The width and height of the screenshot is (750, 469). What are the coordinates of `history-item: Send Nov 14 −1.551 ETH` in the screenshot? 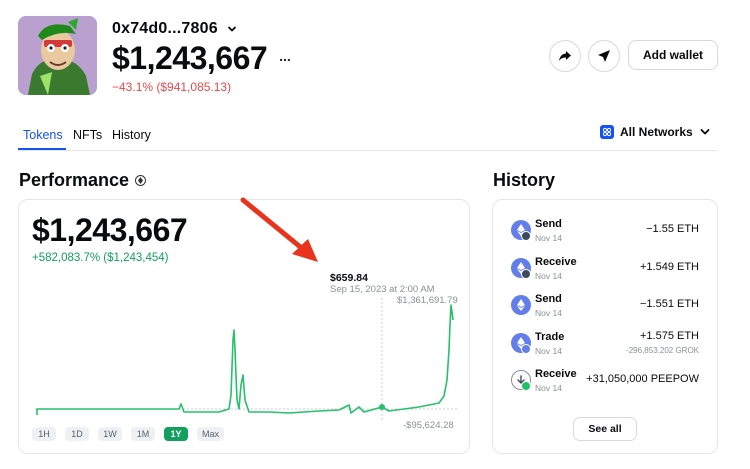 It's located at (605, 308).